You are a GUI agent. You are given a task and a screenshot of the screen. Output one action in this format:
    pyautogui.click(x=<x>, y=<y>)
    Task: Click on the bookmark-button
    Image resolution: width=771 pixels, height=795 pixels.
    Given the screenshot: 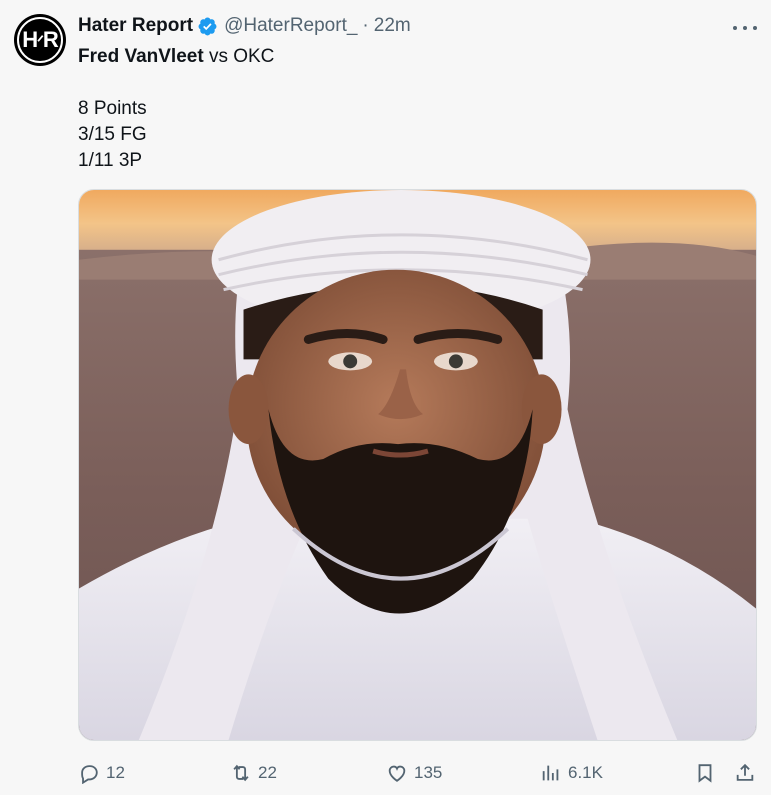 What is the action you would take?
    pyautogui.click(x=705, y=773)
    